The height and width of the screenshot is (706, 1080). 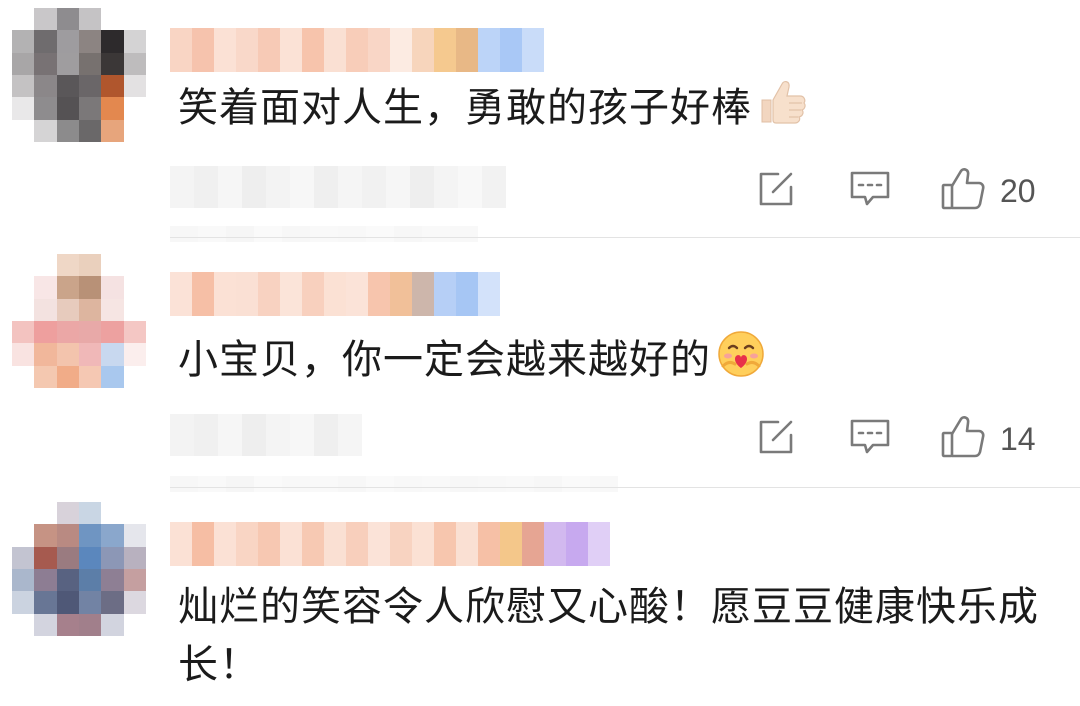 I want to click on like-count: 14, so click(x=1018, y=438).